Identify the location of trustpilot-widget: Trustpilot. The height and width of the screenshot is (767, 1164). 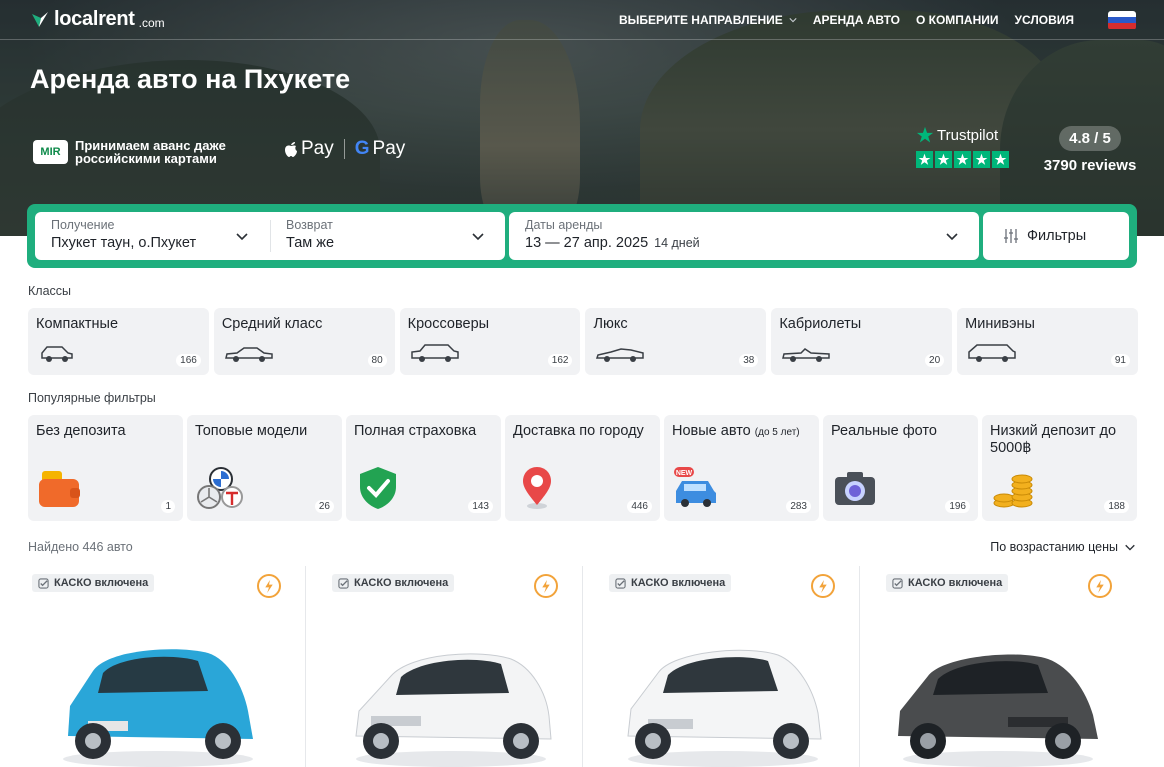
(962, 147).